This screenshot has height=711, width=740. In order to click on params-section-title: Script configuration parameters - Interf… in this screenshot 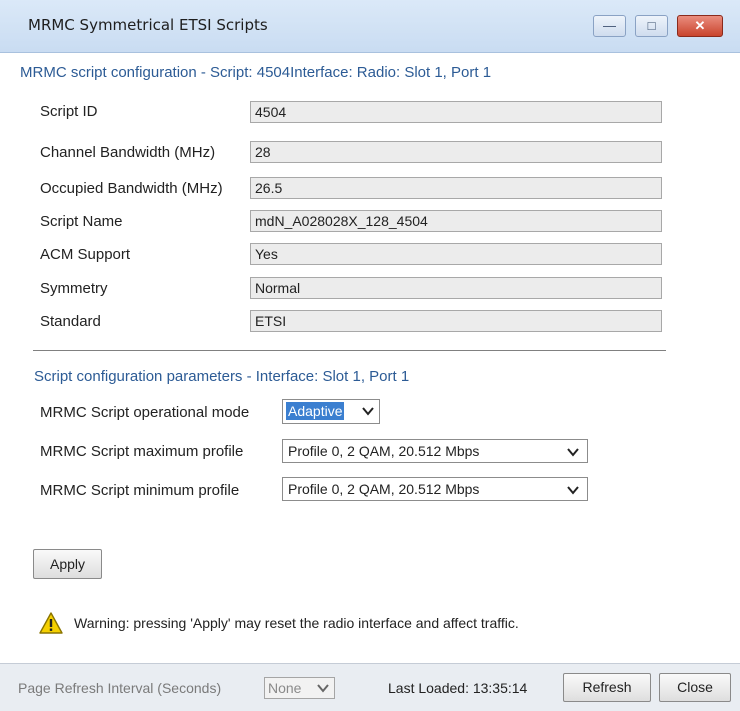, I will do `click(222, 376)`.